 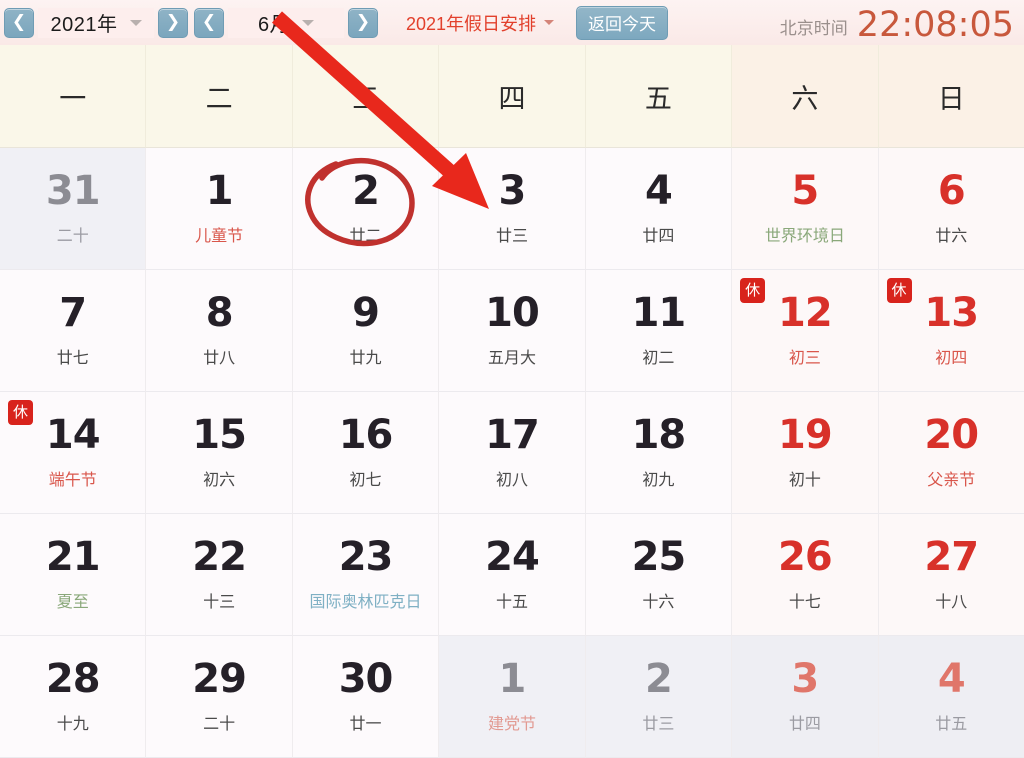 What do you see at coordinates (366, 191) in the screenshot?
I see `day-number: 2` at bounding box center [366, 191].